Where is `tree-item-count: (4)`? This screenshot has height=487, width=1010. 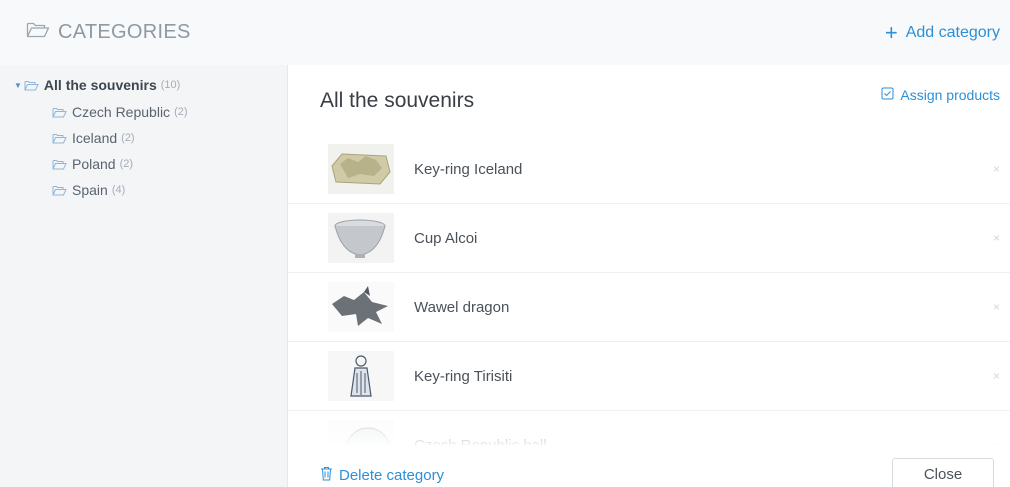 tree-item-count: (4) is located at coordinates (118, 190).